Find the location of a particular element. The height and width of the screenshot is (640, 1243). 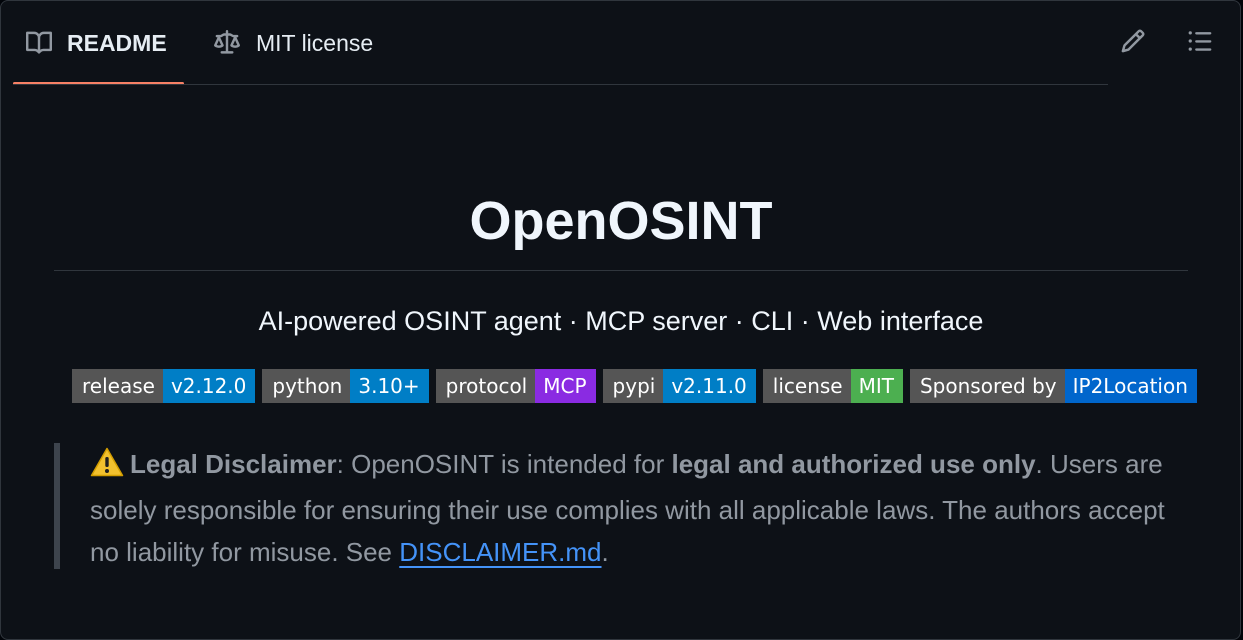

badge-value: MCP is located at coordinates (565, 386).